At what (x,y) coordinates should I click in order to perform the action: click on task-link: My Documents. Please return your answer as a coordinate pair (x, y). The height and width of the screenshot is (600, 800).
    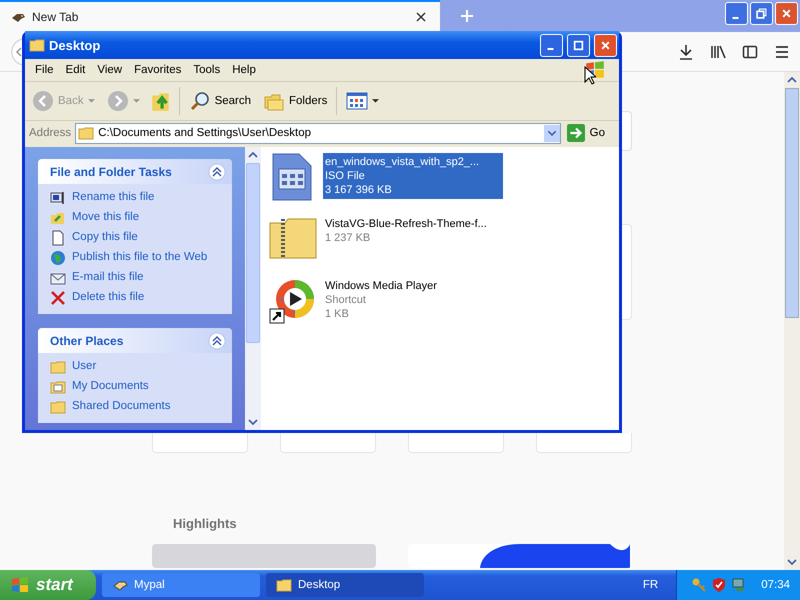
    Looking at the image, I should click on (110, 386).